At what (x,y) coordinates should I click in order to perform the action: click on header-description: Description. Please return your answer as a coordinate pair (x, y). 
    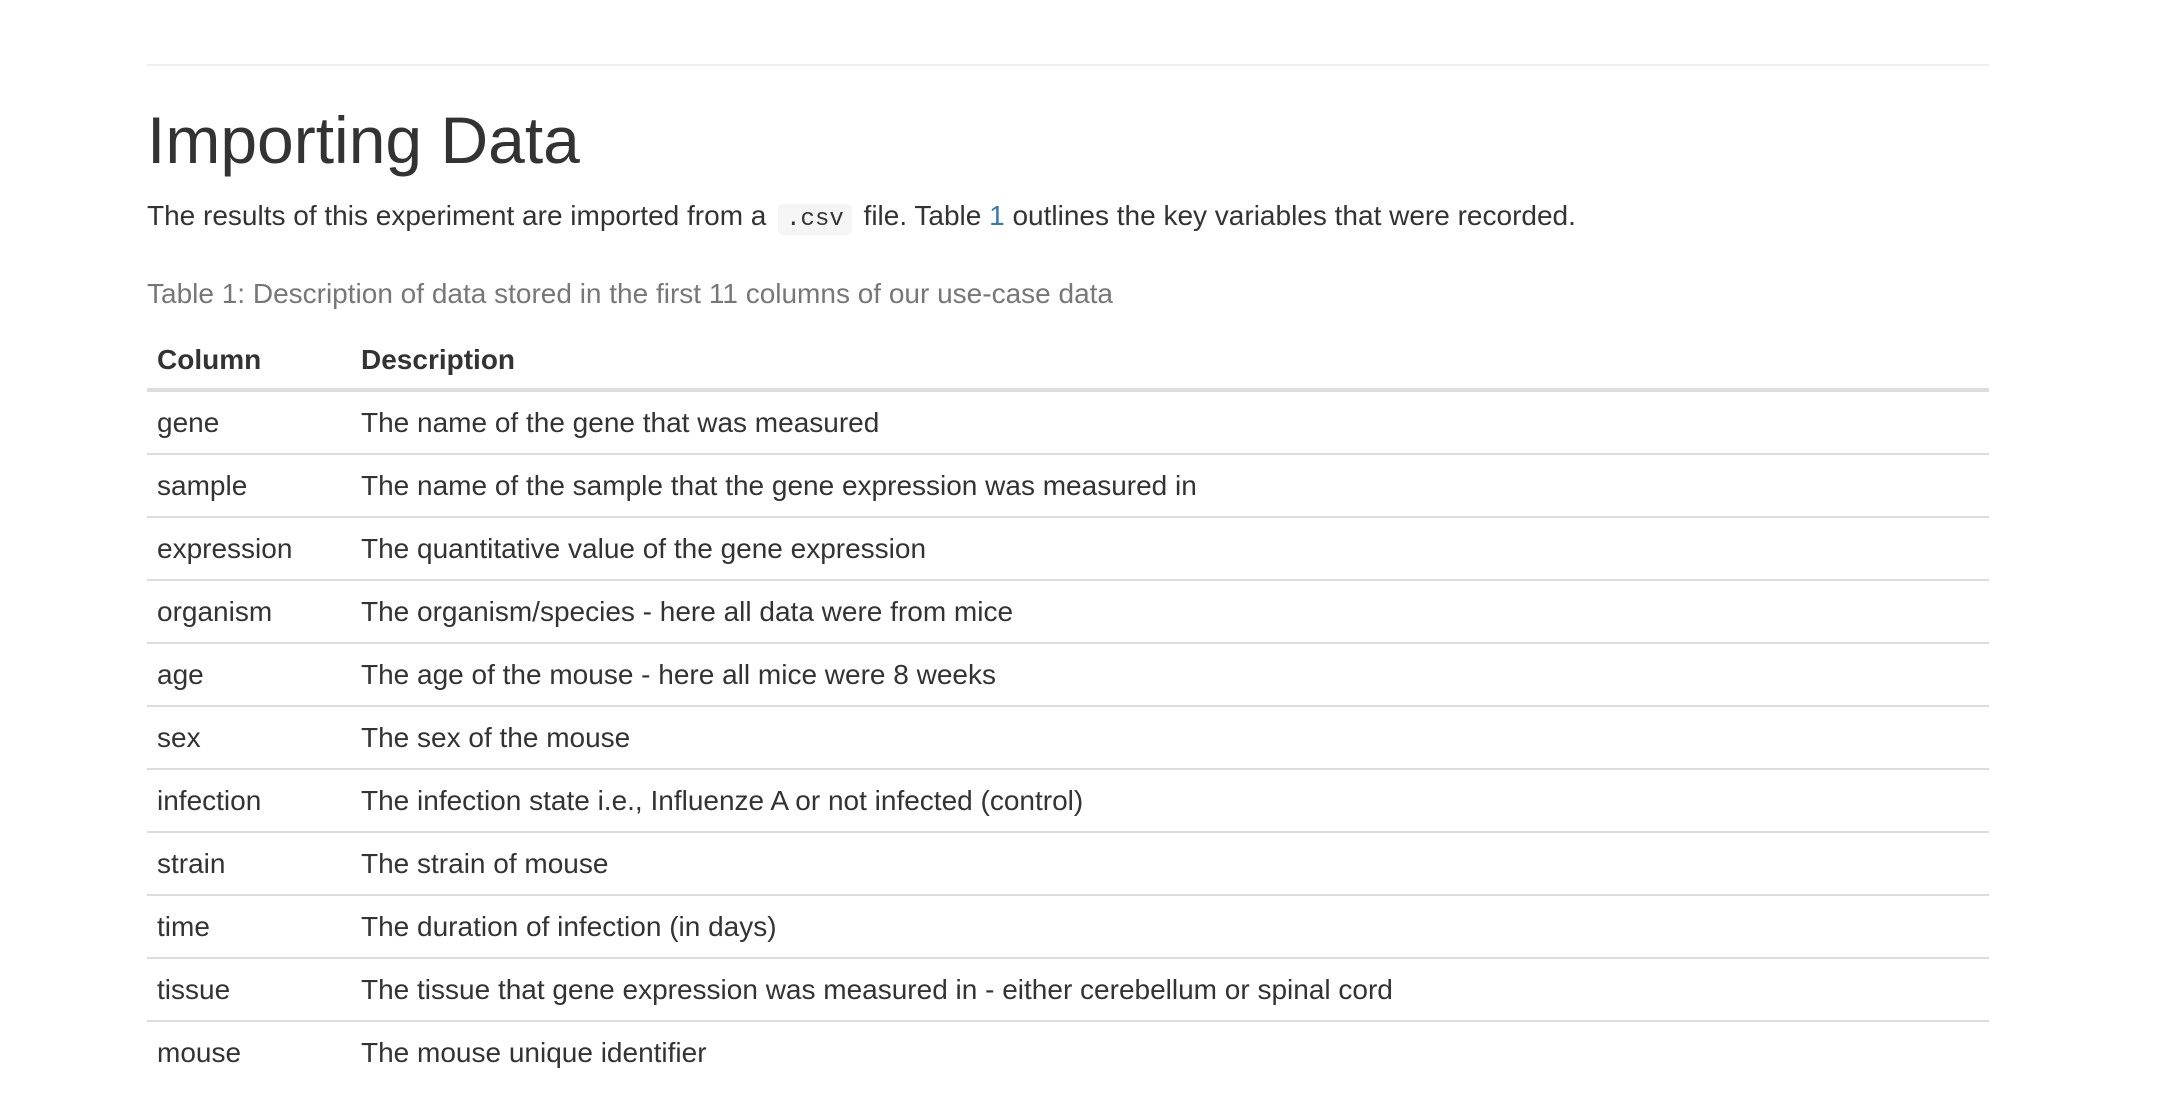
    Looking at the image, I should click on (1170, 362).